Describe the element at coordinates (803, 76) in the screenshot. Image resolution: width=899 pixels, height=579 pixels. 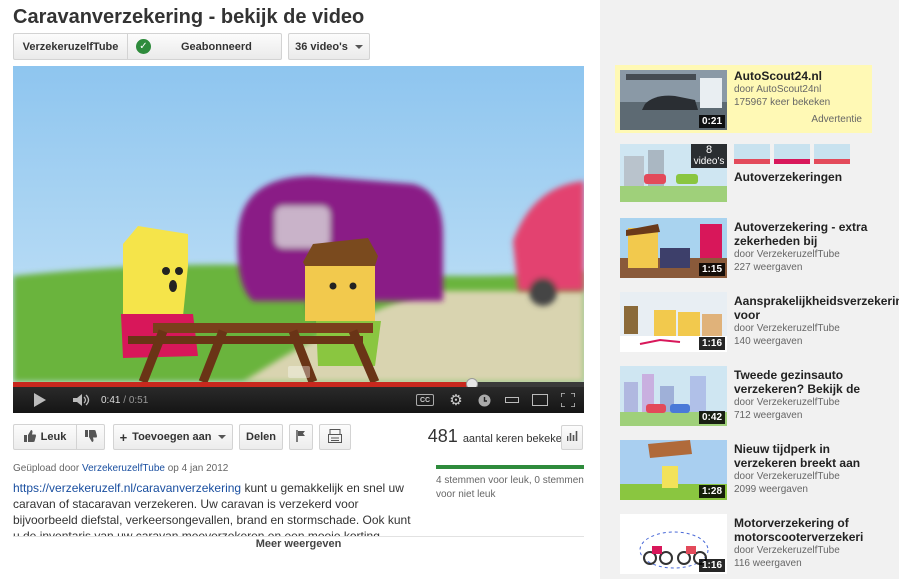
I see `ad-title: AutoScout24.nl` at that location.